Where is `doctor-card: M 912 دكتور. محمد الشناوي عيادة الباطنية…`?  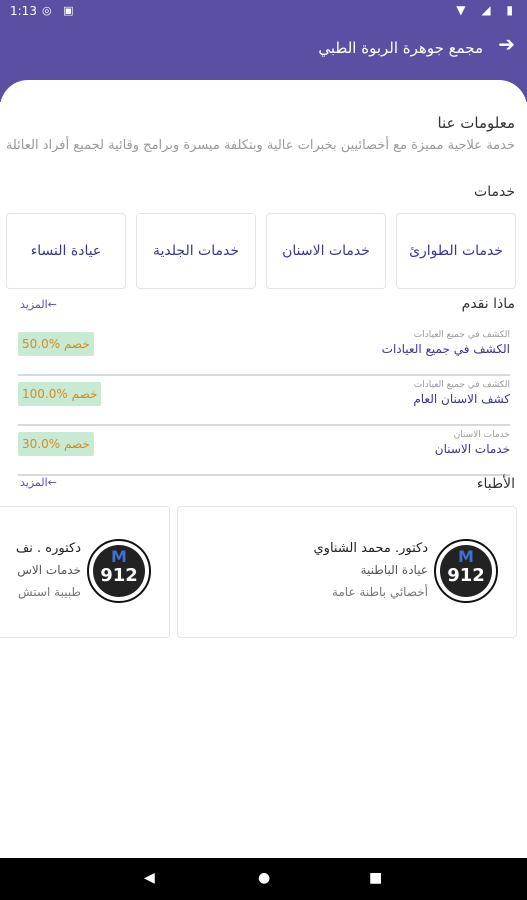
doctor-card: M 912 دكتور. محمد الشناوي عيادة الباطنية… is located at coordinates (347, 572).